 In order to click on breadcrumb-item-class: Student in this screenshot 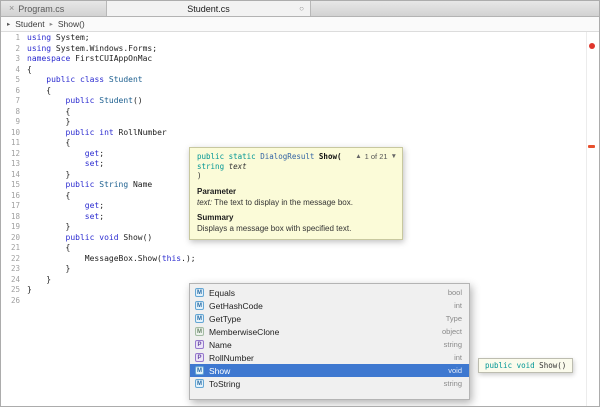, I will do `click(29, 24)`.